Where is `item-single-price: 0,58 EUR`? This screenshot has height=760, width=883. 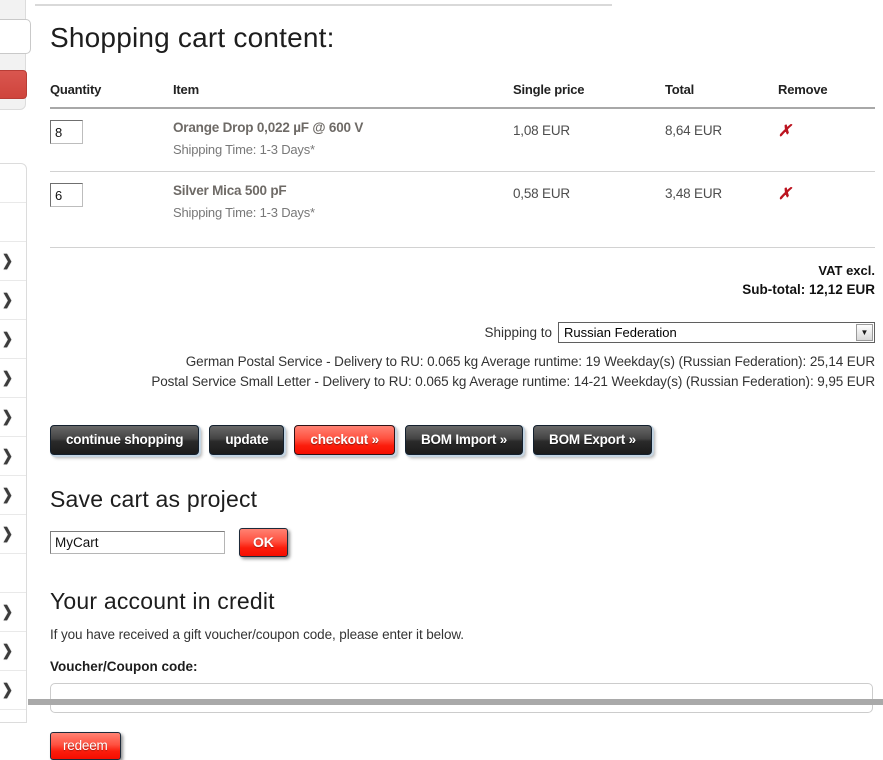
item-single-price: 0,58 EUR is located at coordinates (541, 193).